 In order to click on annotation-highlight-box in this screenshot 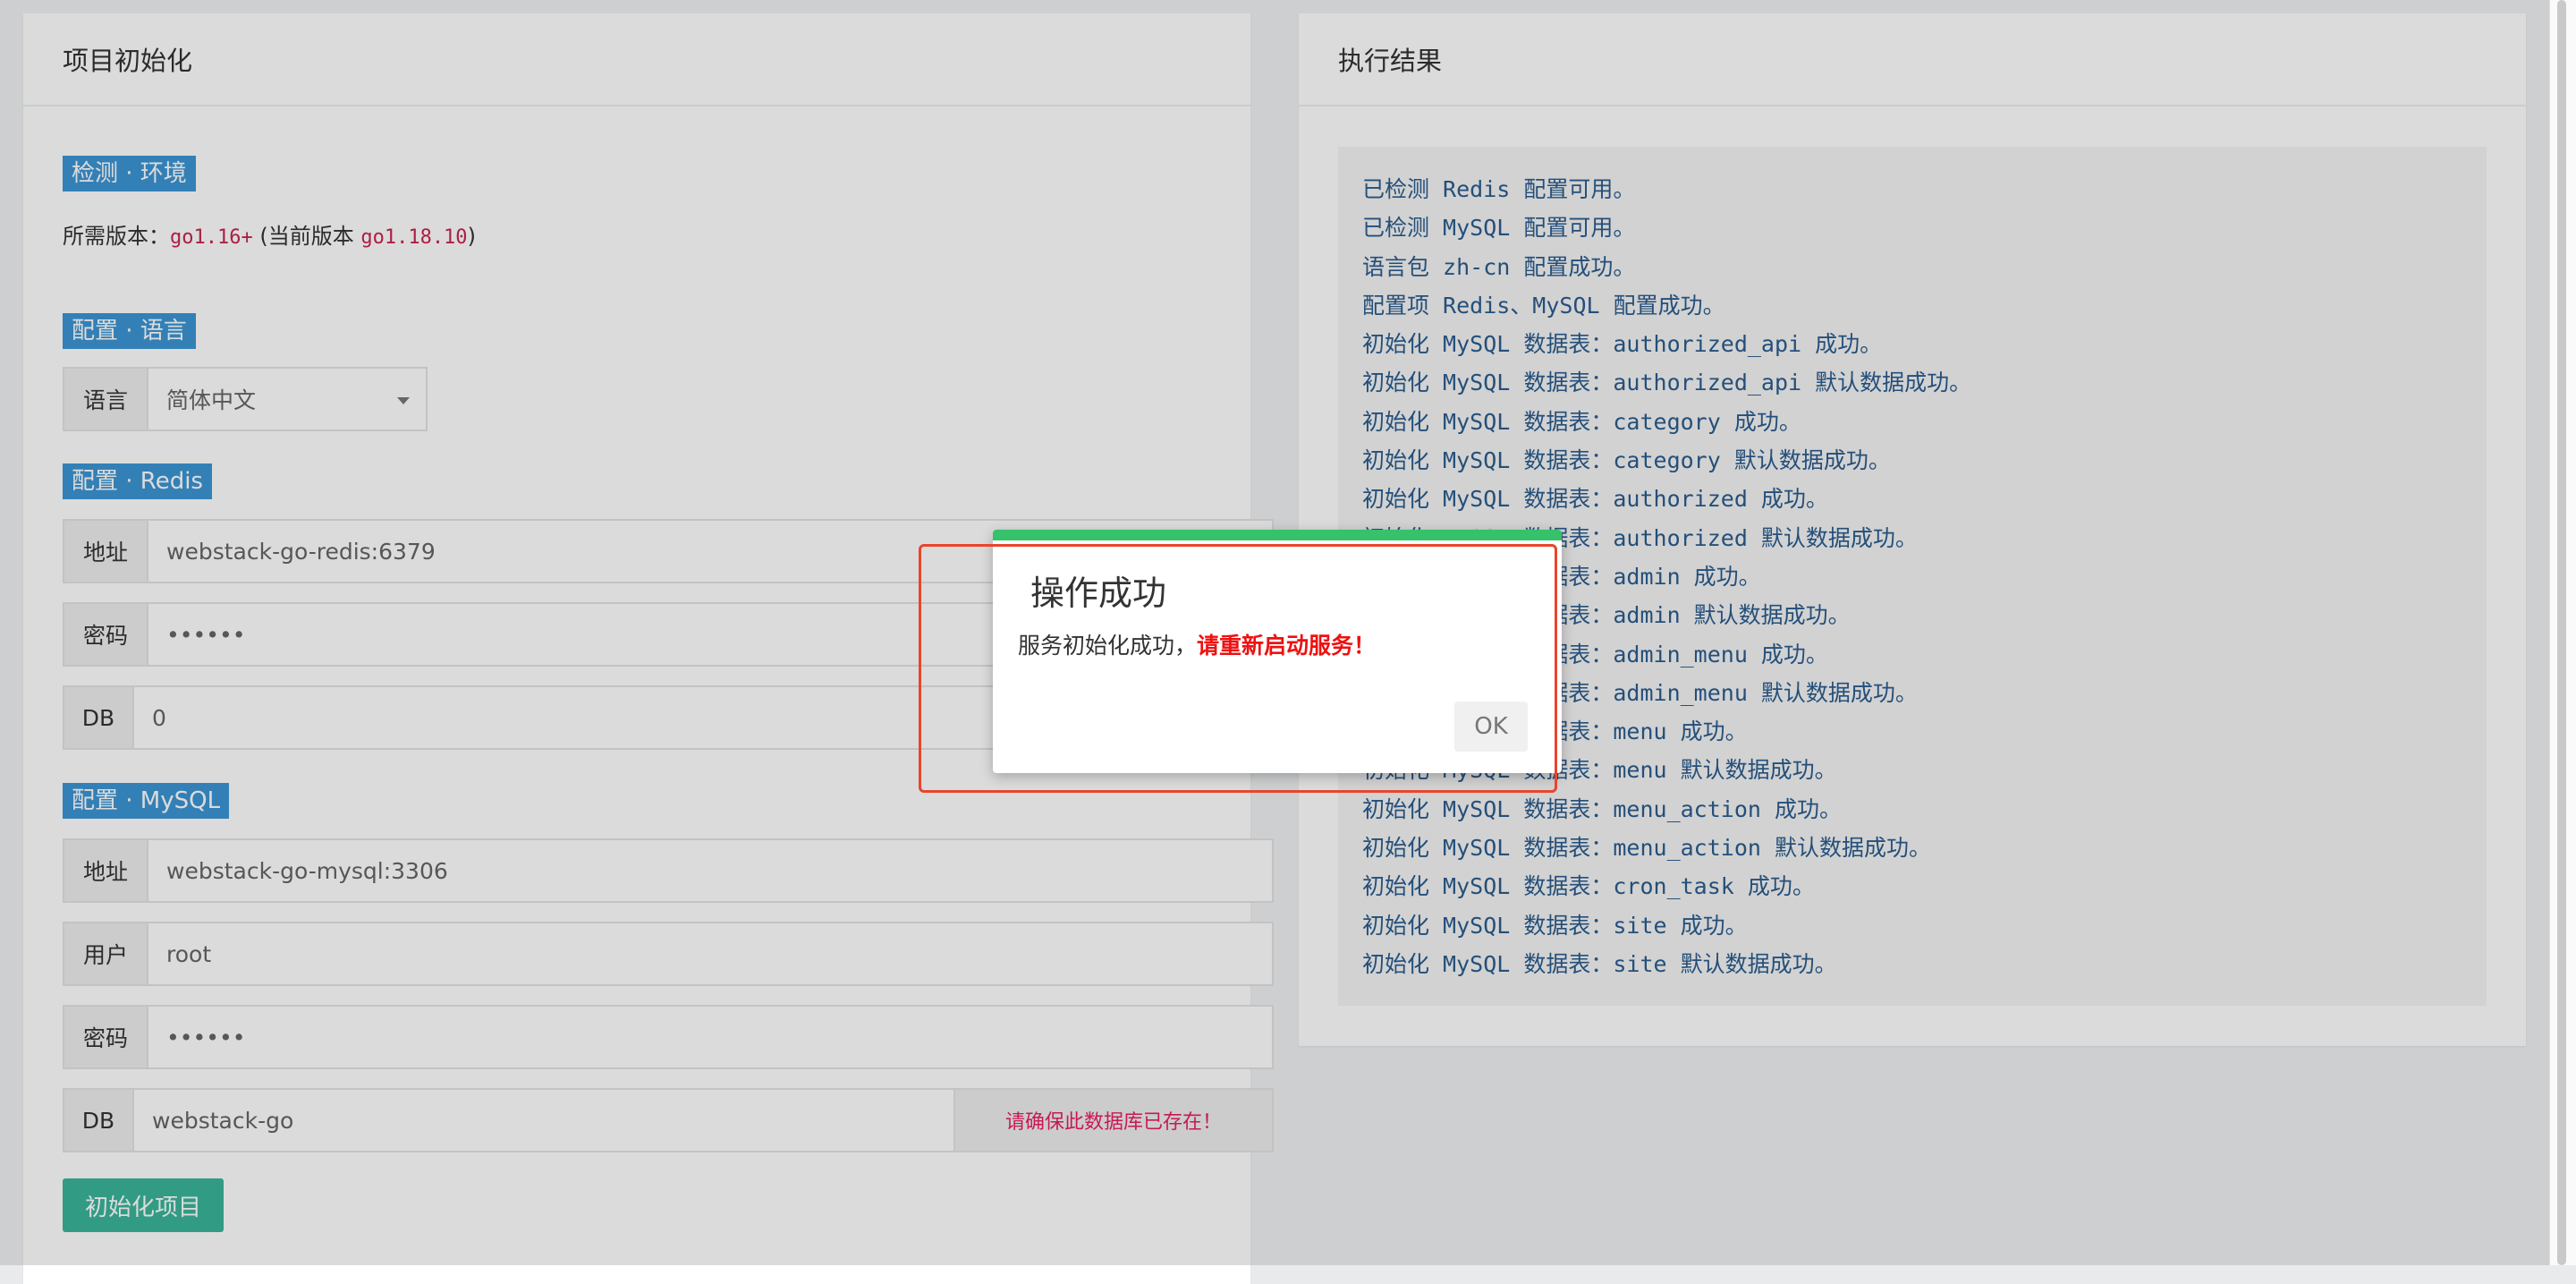, I will do `click(1238, 668)`.